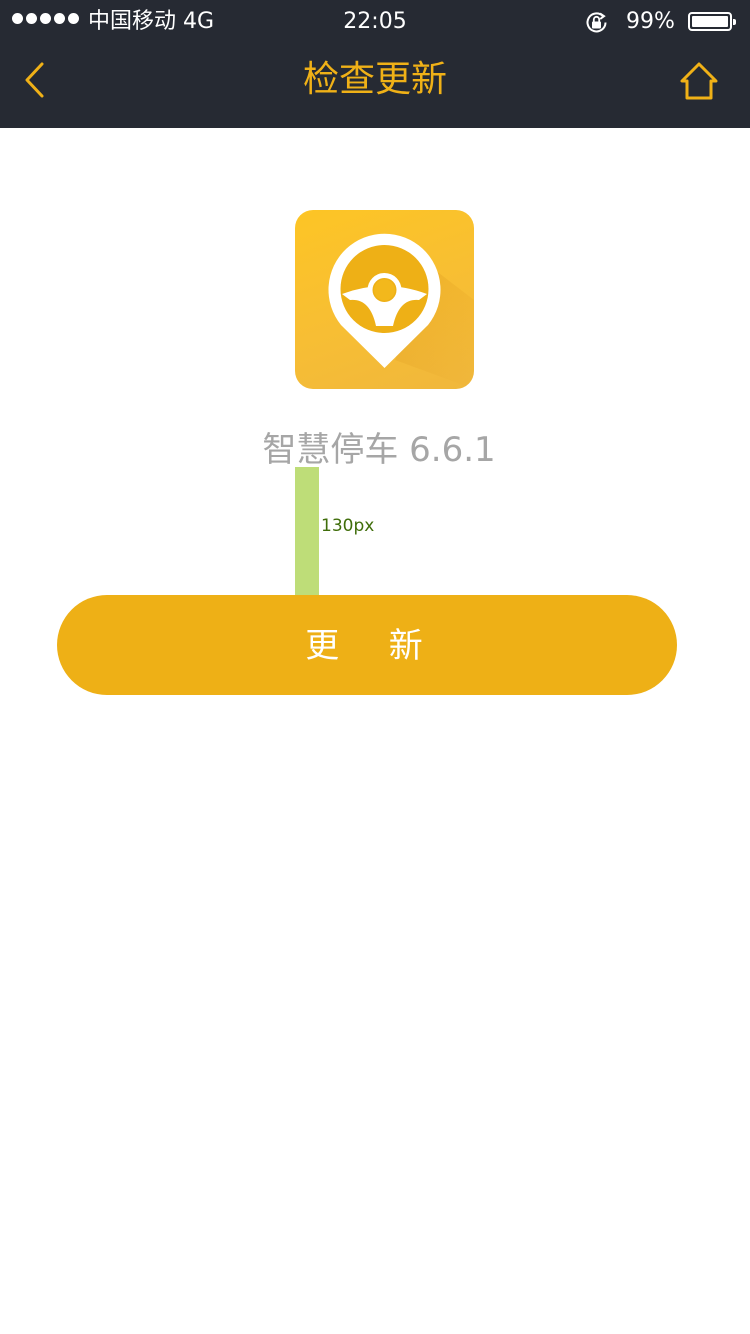 The height and width of the screenshot is (1334, 750). I want to click on nav-bar: 检查更新, so click(375, 86).